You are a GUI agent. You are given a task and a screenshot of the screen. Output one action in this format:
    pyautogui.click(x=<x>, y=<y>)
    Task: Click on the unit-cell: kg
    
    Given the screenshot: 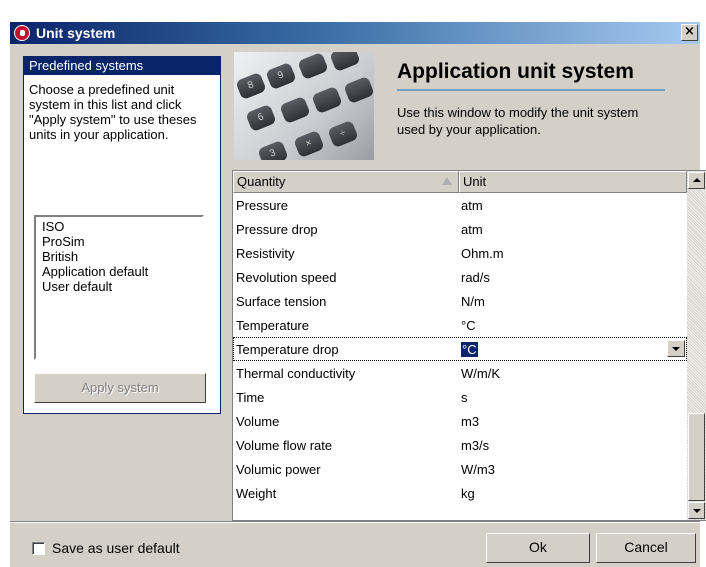 What is the action you would take?
    pyautogui.click(x=467, y=493)
    